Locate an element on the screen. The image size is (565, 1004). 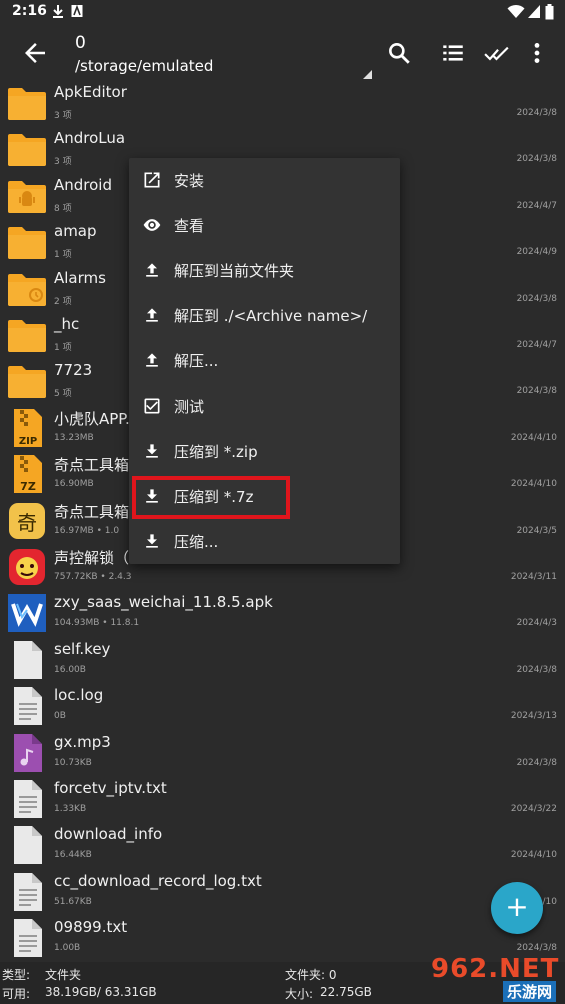
back-arrow-icon is located at coordinates (35, 53).